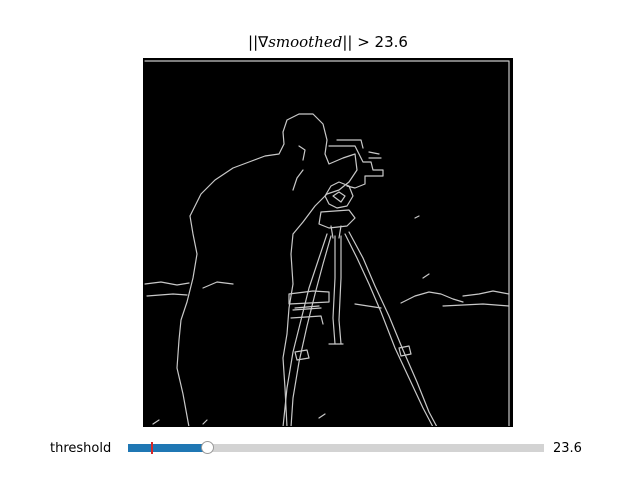 The image size is (640, 480). Describe the element at coordinates (391, 329) in the screenshot. I see `edge-tripod-right-leg` at that location.